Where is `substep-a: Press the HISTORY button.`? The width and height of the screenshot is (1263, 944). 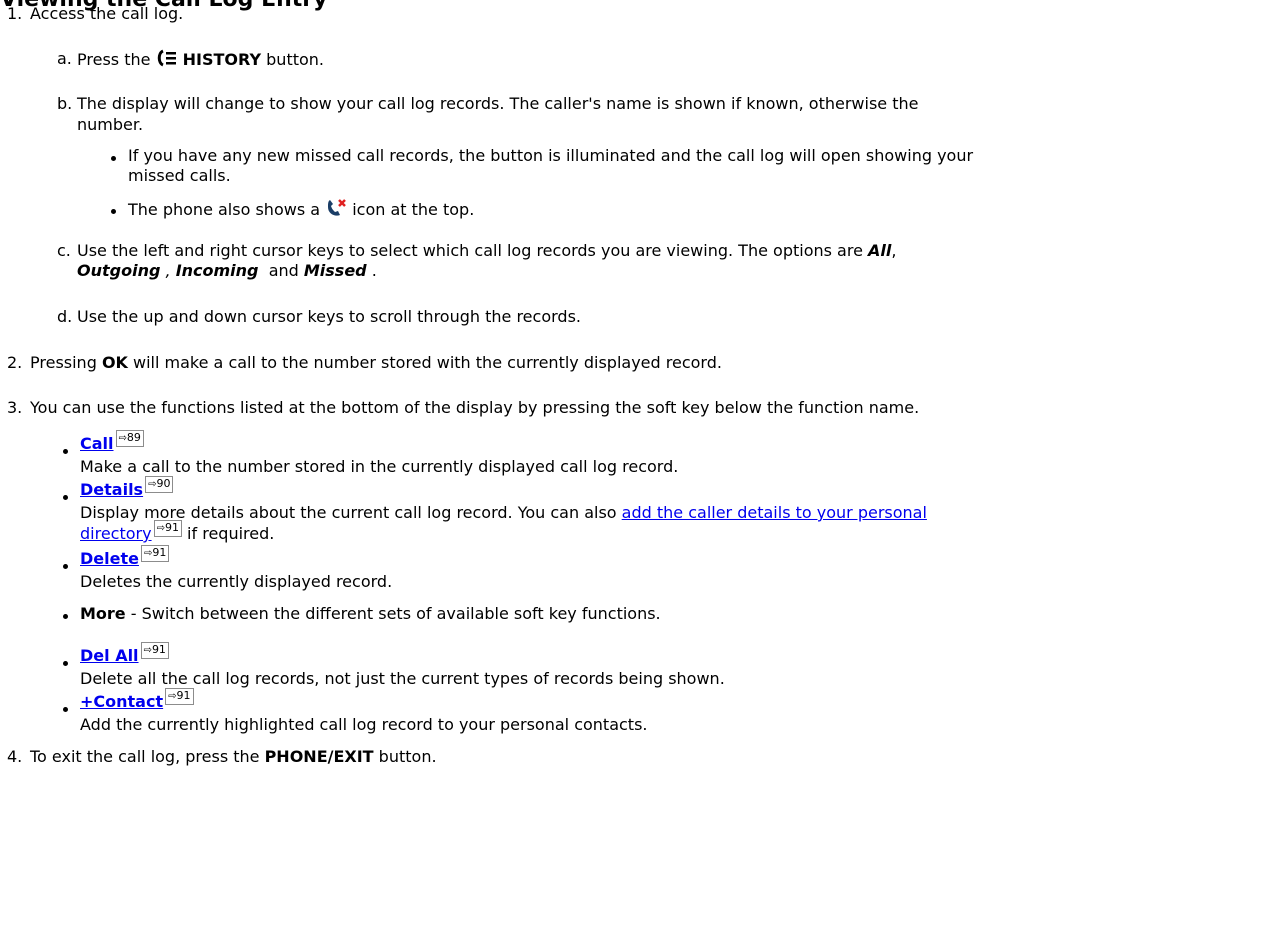 substep-a: Press the HISTORY button. is located at coordinates (200, 60).